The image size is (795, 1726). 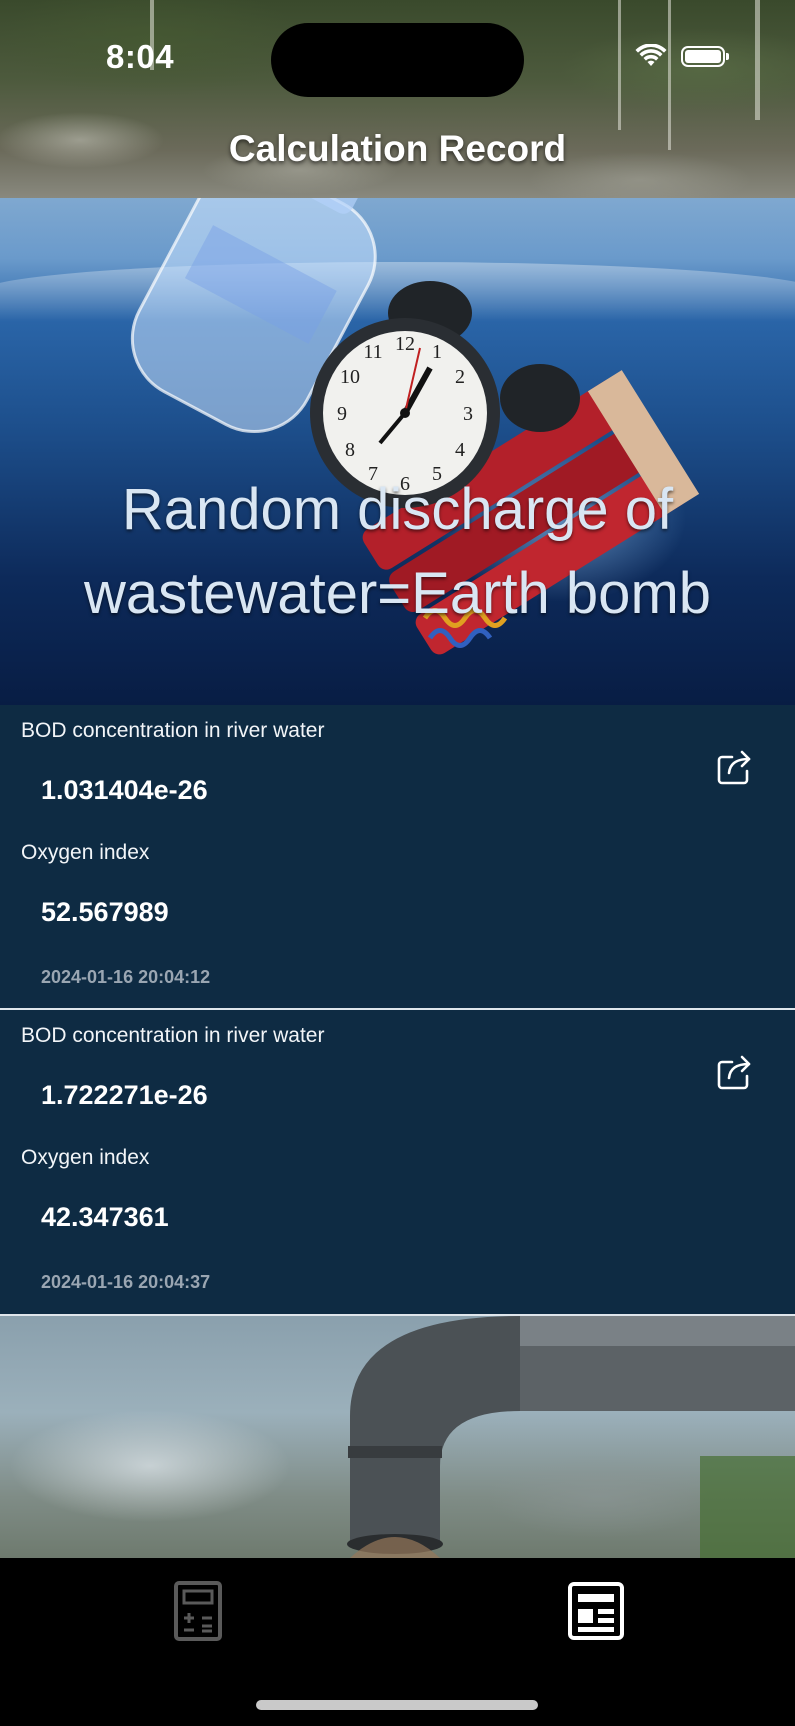 I want to click on svg-text: 11, so click(x=372, y=352).